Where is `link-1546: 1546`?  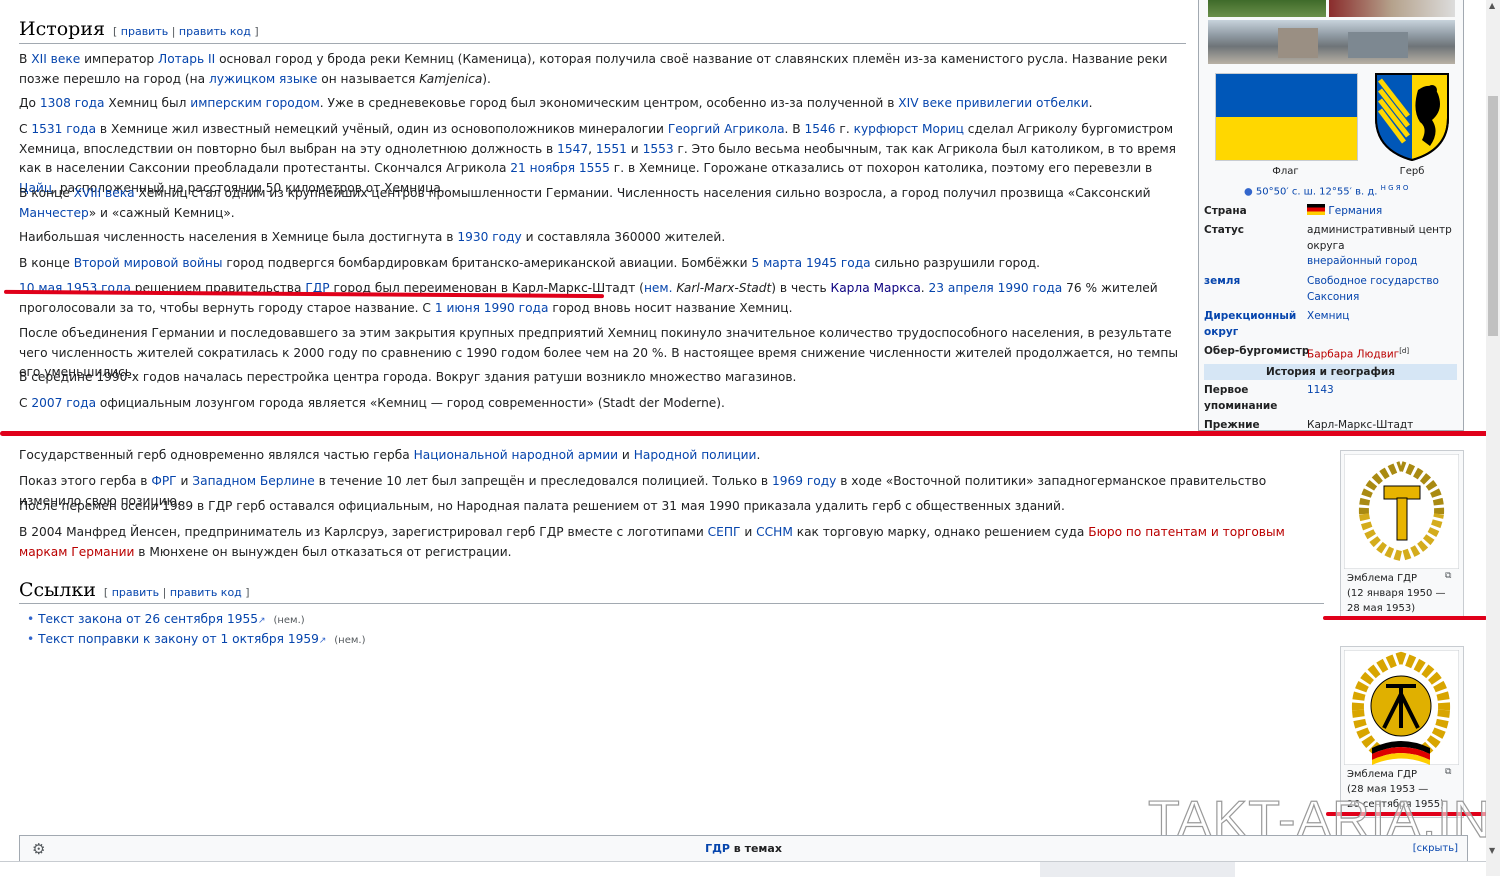
link-1546: 1546 is located at coordinates (820, 129).